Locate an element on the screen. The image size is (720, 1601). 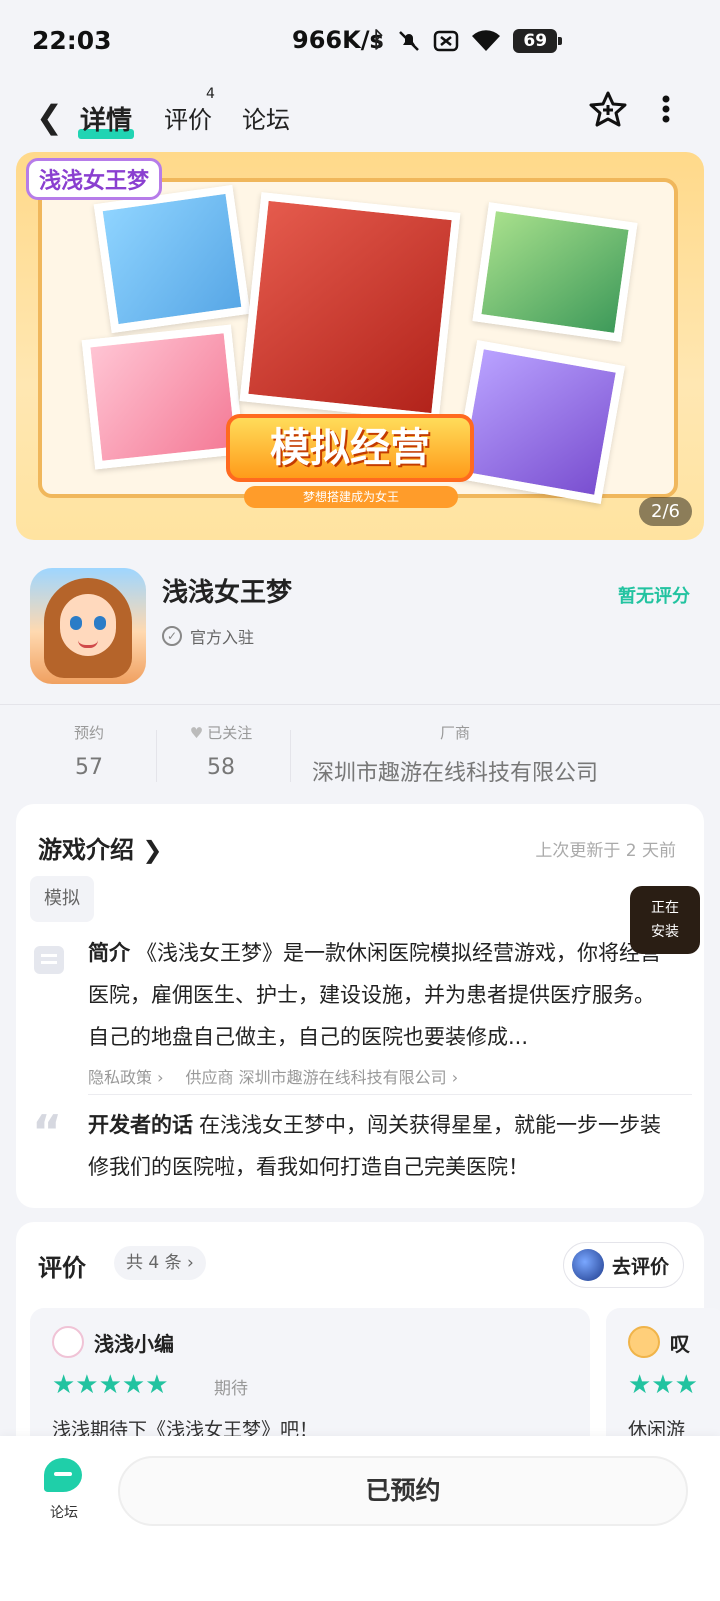
privacy-policy-link: 隐私政策 › is located at coordinates (126, 1076).